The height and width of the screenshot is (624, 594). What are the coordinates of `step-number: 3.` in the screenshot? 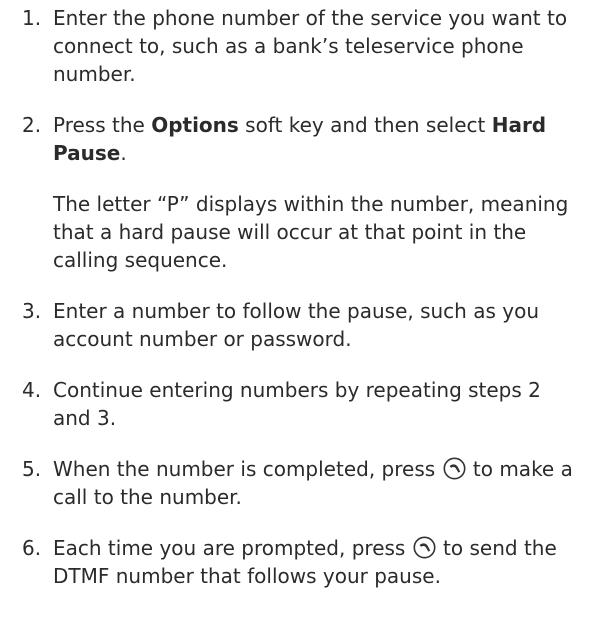 It's located at (32, 311).